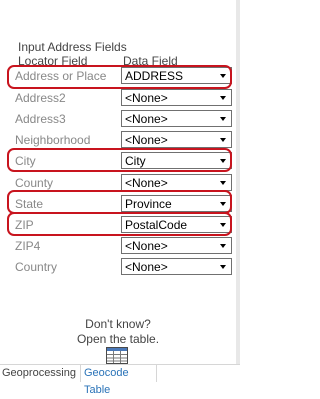 This screenshot has width=320, height=399. What do you see at coordinates (118, 119) in the screenshot?
I see `field-row-address3: Address3 <None>` at bounding box center [118, 119].